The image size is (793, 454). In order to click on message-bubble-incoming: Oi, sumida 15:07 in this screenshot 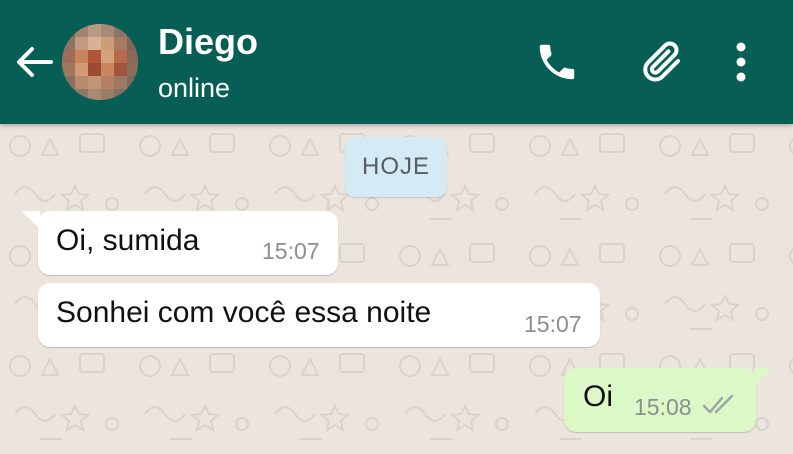, I will do `click(180, 243)`.